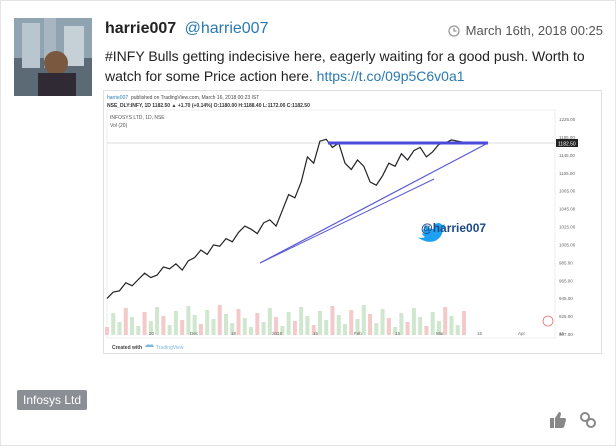 The width and height of the screenshot is (616, 446). I want to click on author-line: harrie007 @harrie007, so click(186, 29).